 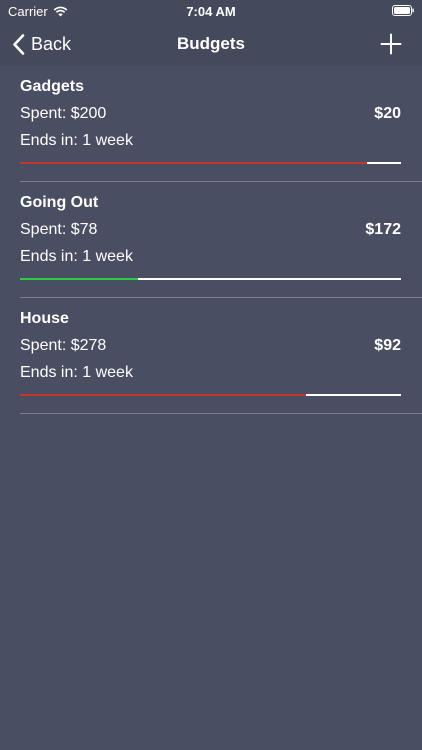 I want to click on budget-remaining: $172, so click(x=383, y=229).